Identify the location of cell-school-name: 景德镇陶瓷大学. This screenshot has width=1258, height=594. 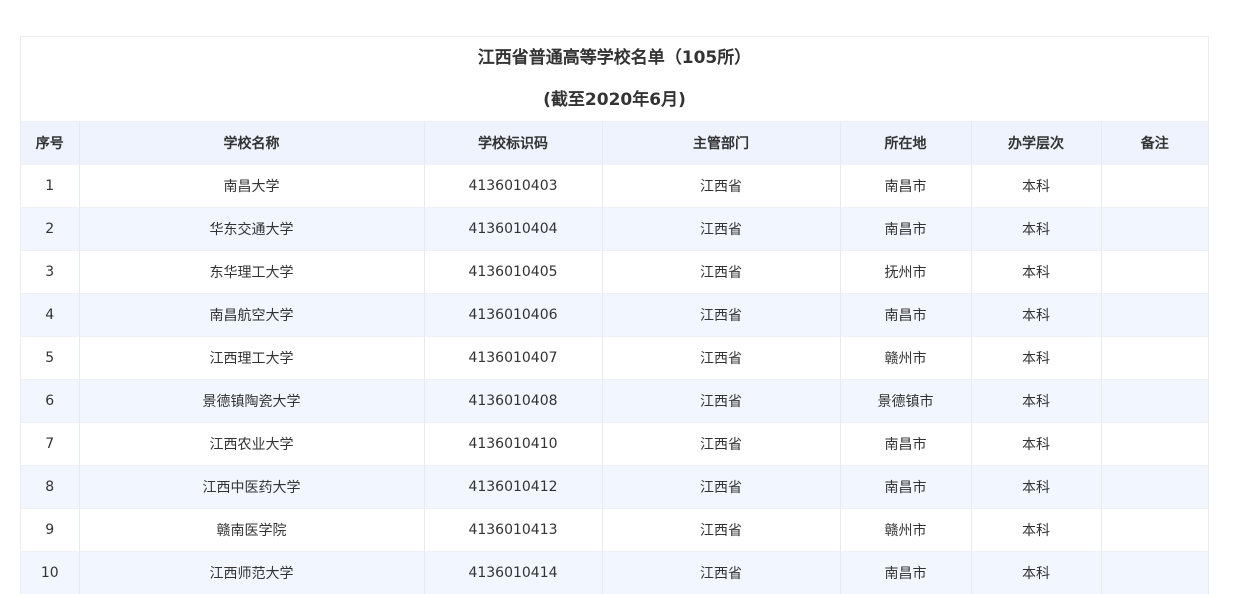
(251, 401).